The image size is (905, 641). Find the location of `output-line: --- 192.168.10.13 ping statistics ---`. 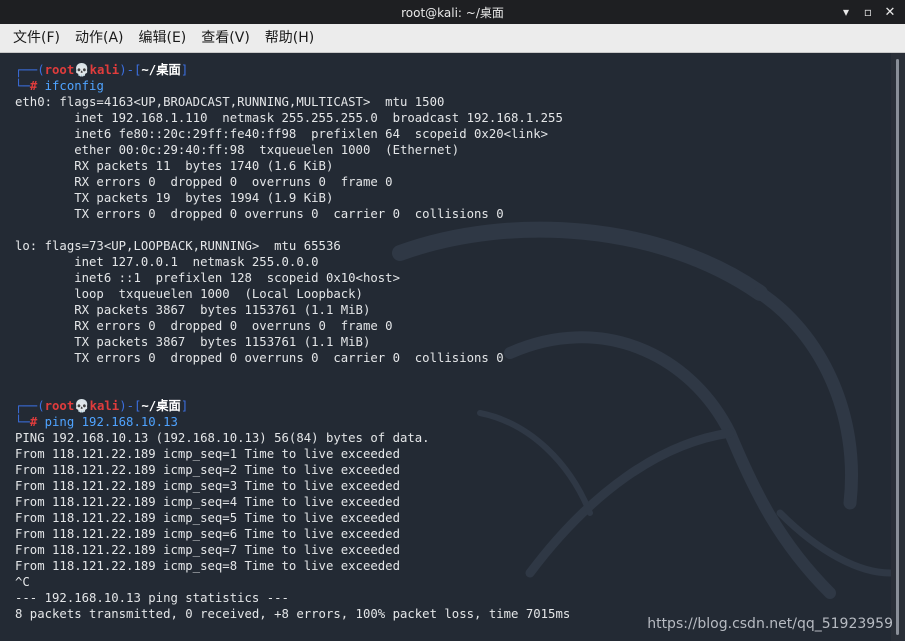

output-line: --- 192.168.10.13 ping statistics --- is located at coordinates (152, 598).